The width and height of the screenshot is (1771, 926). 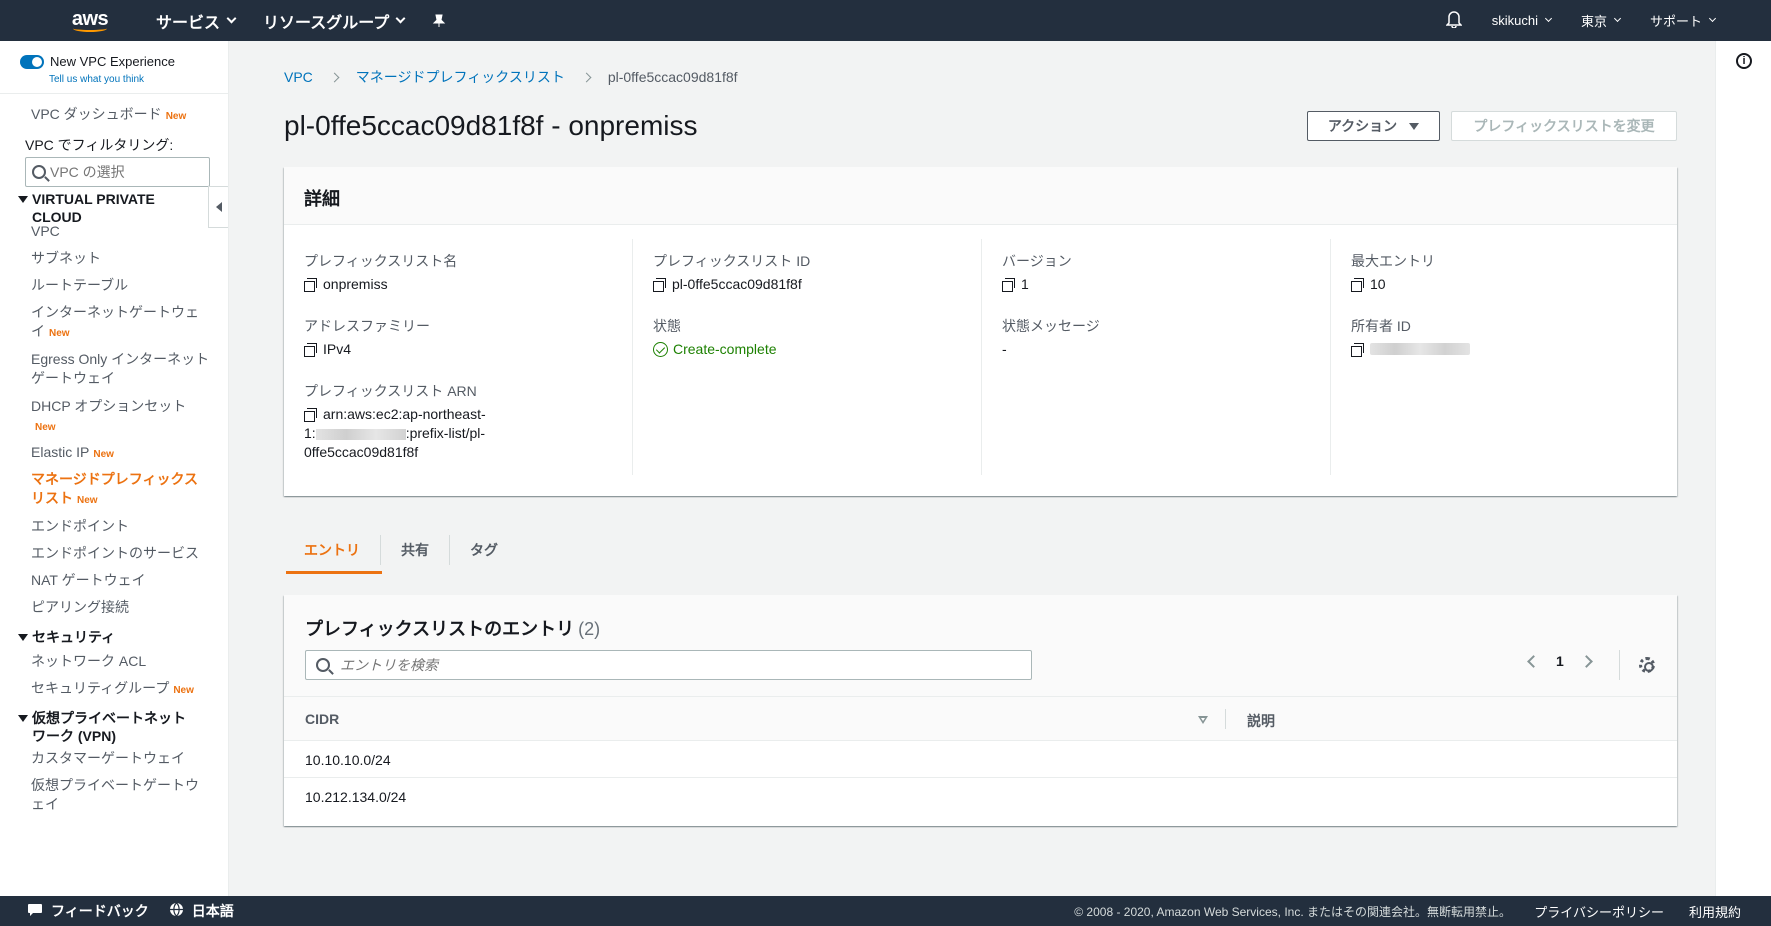 What do you see at coordinates (121, 526) in the screenshot?
I see `sidebar-item-endpoints: エンドポイント` at bounding box center [121, 526].